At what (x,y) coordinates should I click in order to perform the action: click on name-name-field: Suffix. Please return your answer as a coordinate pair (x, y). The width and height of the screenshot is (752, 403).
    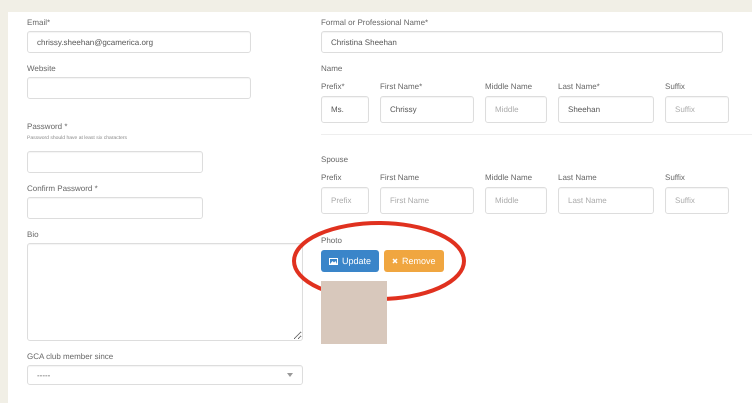
    Looking at the image, I should click on (697, 109).